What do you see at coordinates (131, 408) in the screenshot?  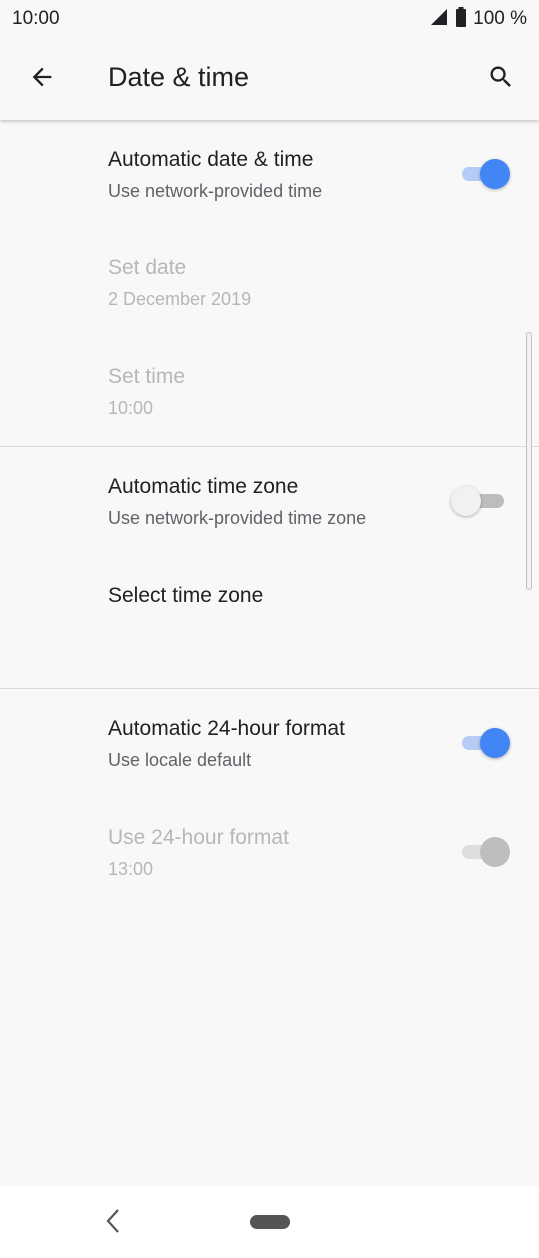 I see `row-summary: 10:00` at bounding box center [131, 408].